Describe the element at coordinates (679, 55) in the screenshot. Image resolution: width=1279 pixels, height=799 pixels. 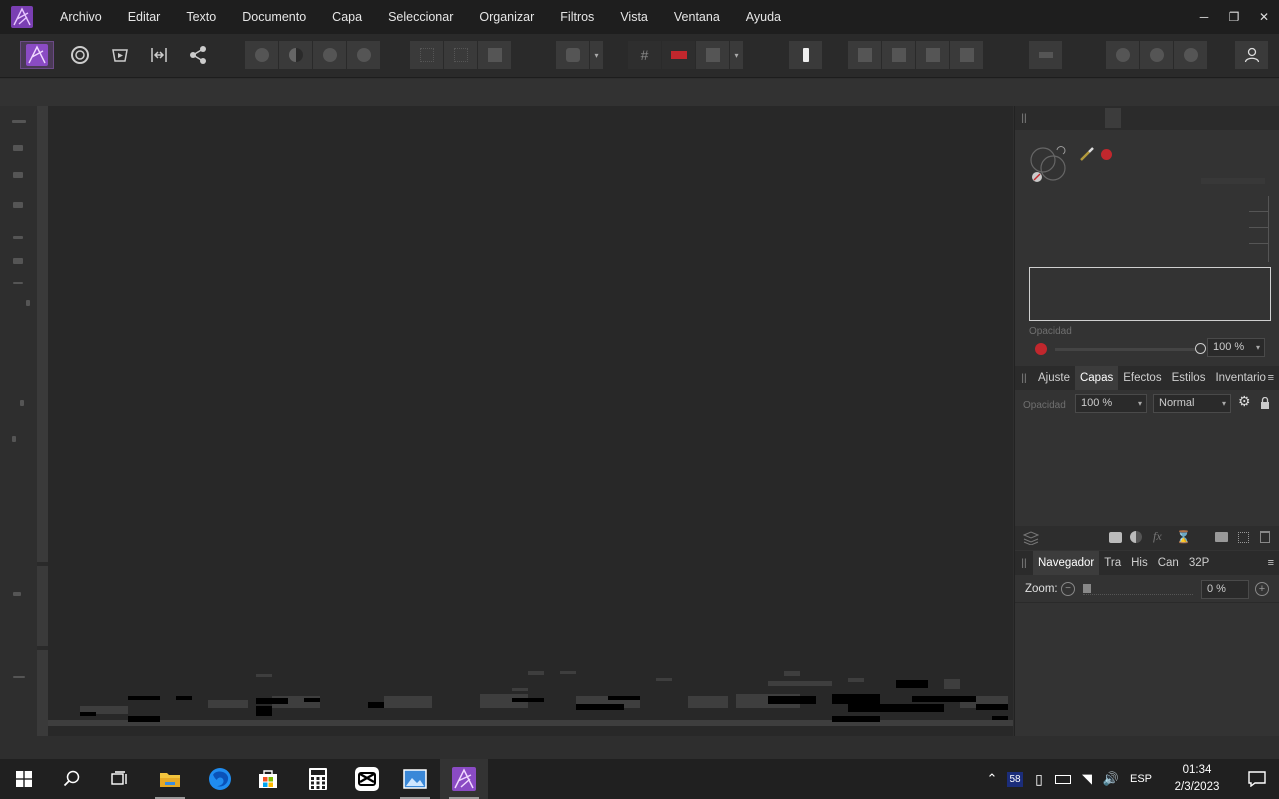
I see `assistant-button` at that location.